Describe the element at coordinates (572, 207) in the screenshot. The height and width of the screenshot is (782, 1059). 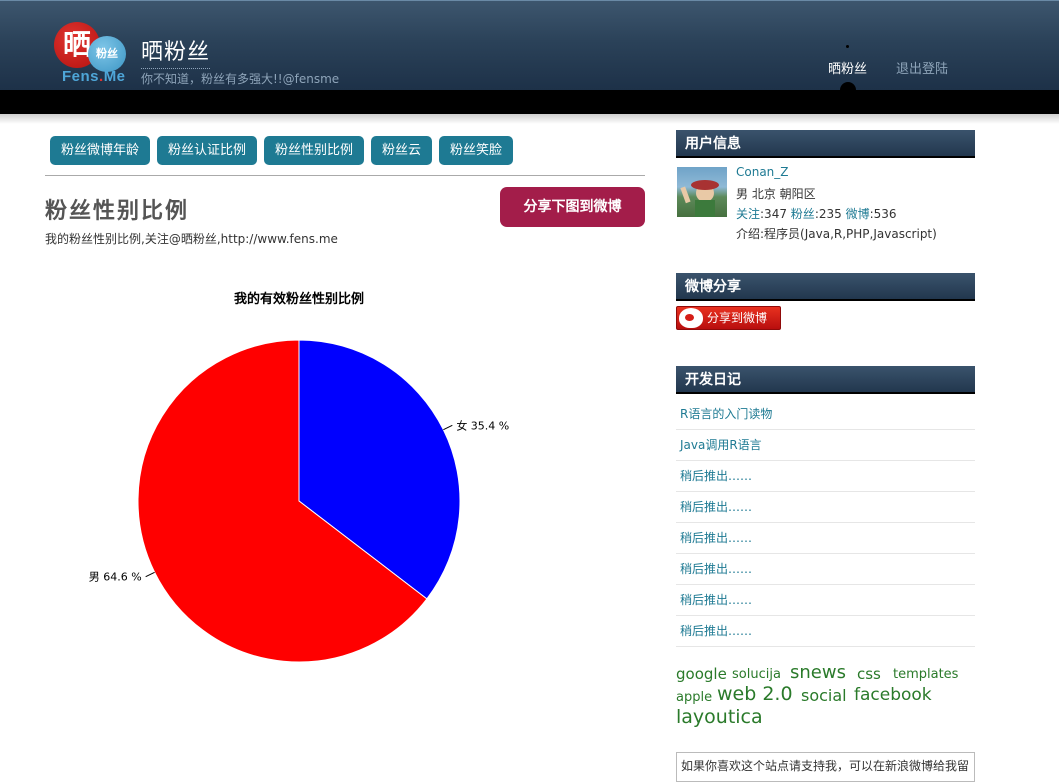
I see `share-chart-to-weibo-button: 分享下图到微博` at that location.